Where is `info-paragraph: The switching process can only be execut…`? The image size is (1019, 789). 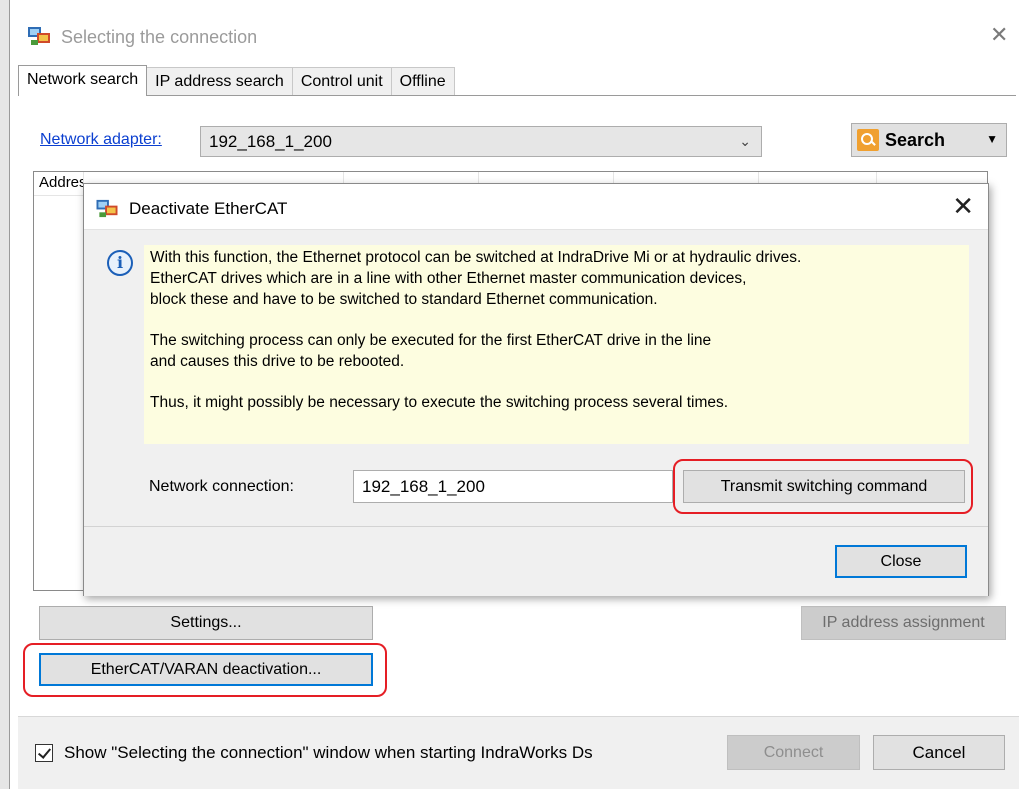
info-paragraph: The switching process can only be execut… is located at coordinates (431, 351).